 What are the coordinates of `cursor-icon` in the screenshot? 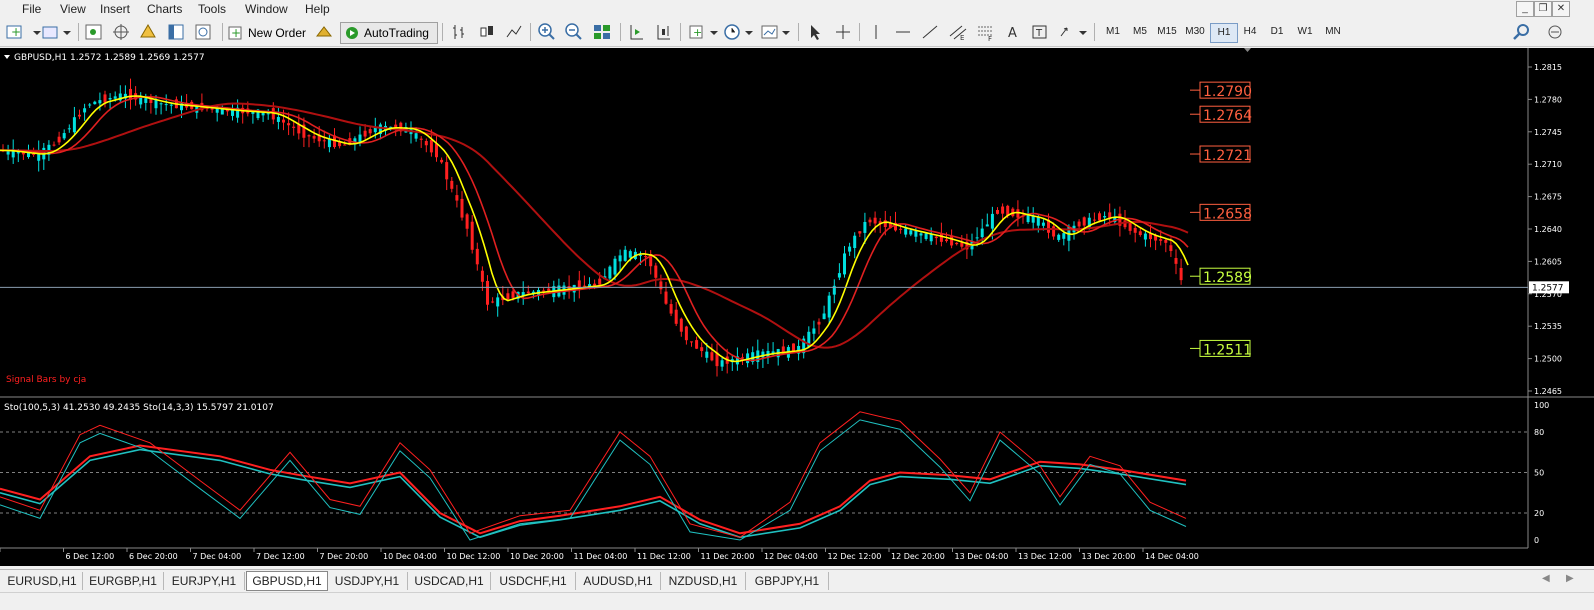 It's located at (815, 32).